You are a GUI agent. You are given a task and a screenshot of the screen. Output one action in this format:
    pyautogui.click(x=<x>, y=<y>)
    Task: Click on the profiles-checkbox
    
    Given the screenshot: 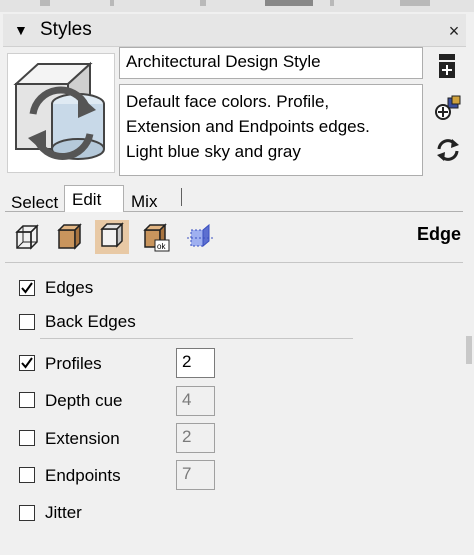 What is the action you would take?
    pyautogui.click(x=27, y=363)
    